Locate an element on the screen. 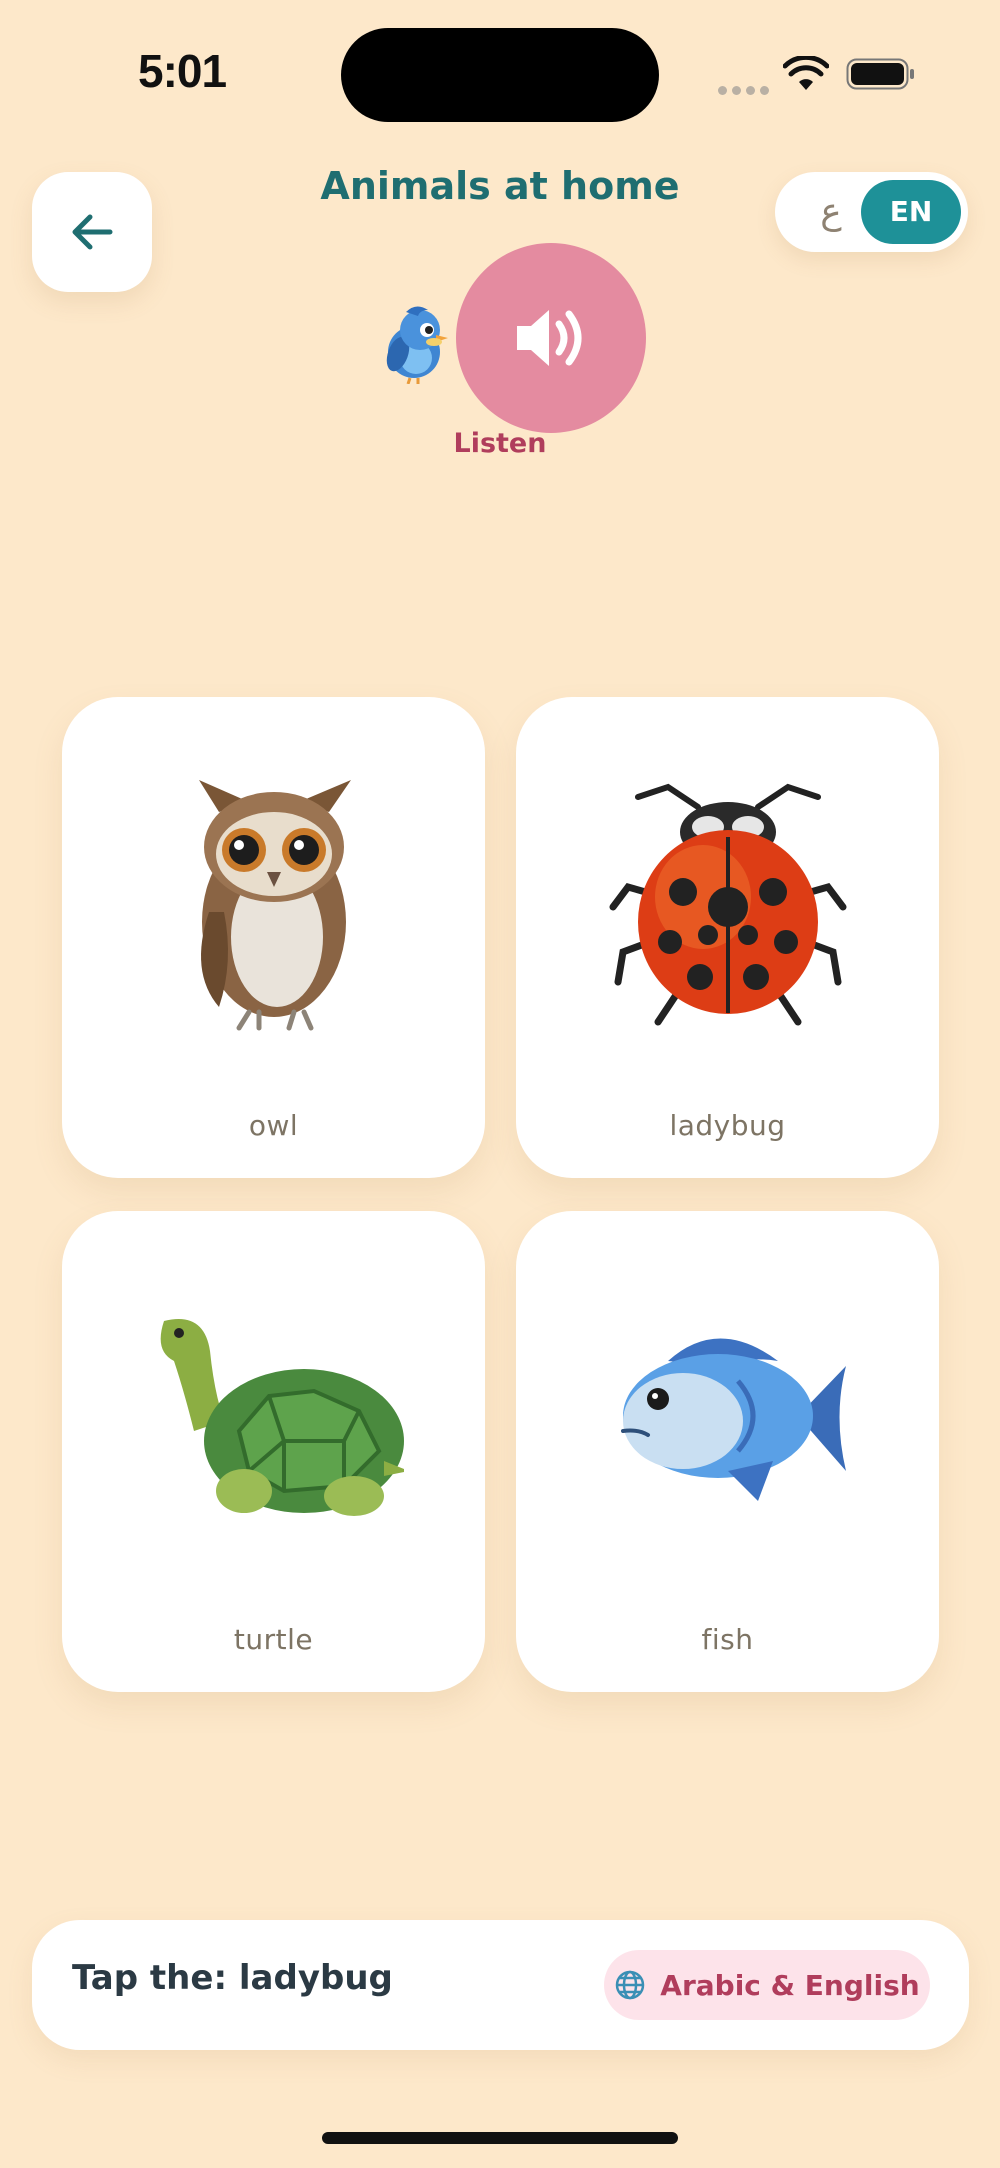 This screenshot has width=1000, height=2168. bird-mascot-icon is located at coordinates (417, 345).